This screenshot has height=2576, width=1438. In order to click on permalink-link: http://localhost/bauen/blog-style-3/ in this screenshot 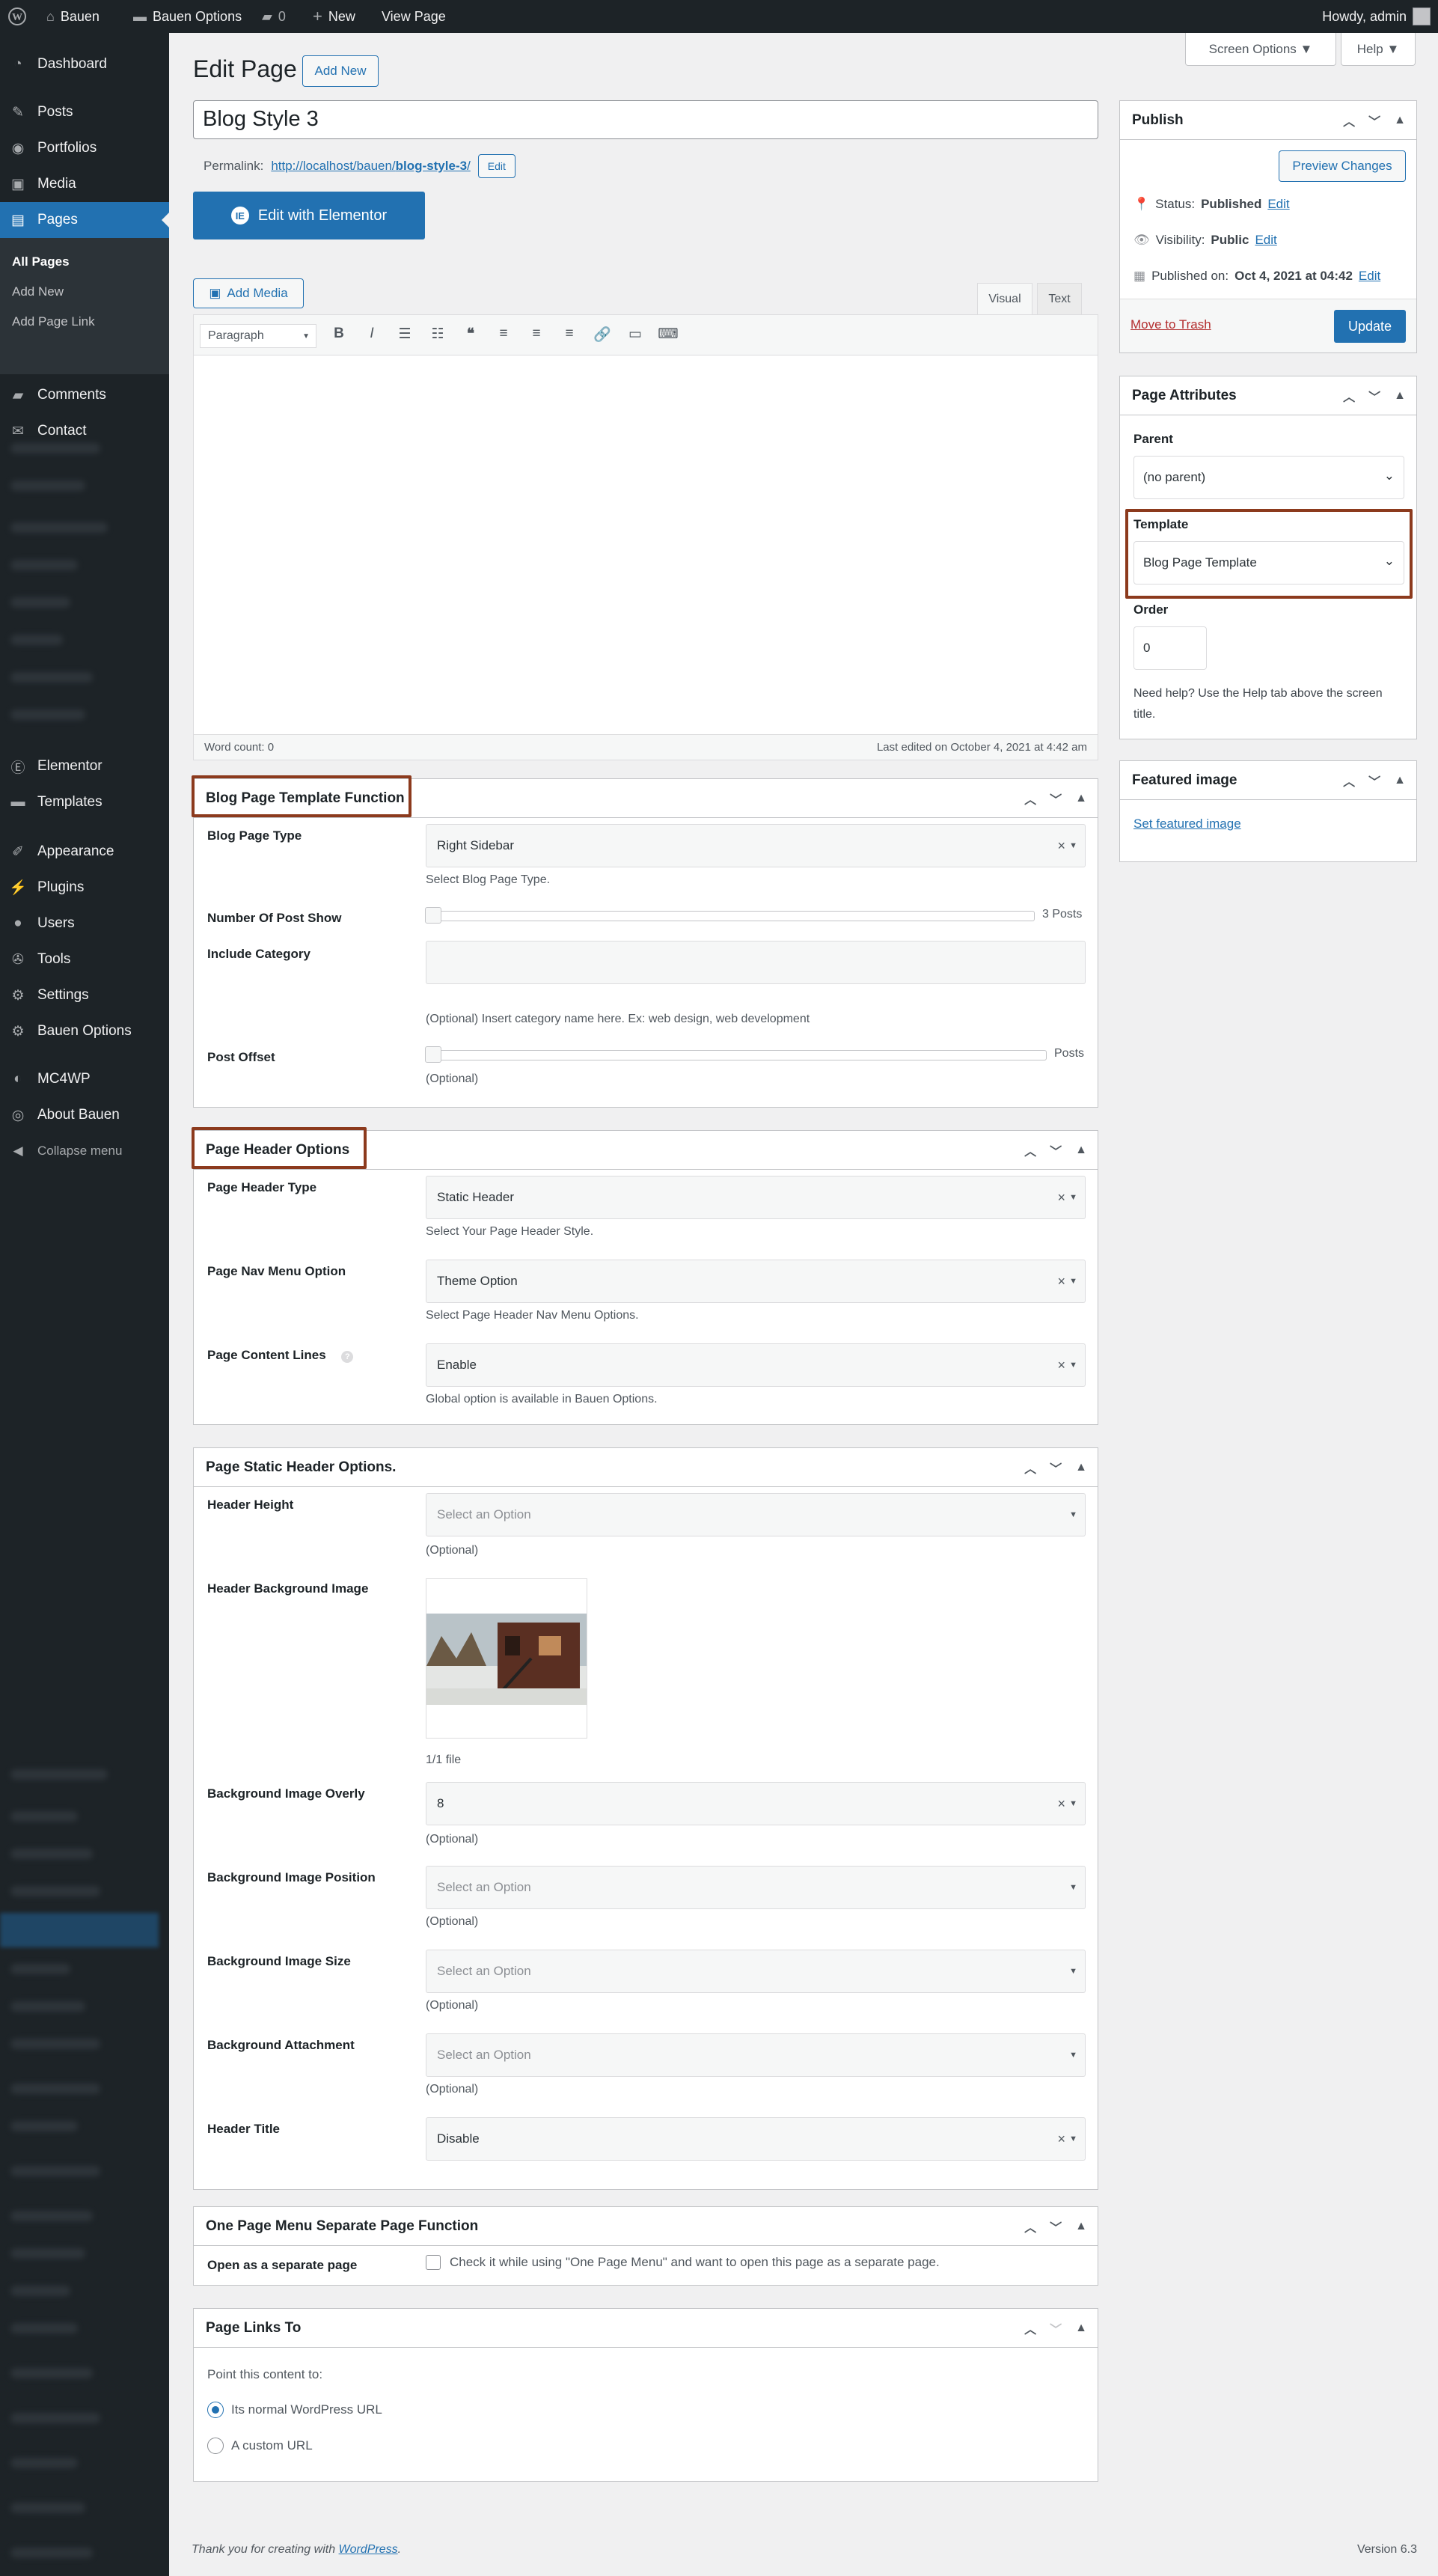, I will do `click(370, 166)`.